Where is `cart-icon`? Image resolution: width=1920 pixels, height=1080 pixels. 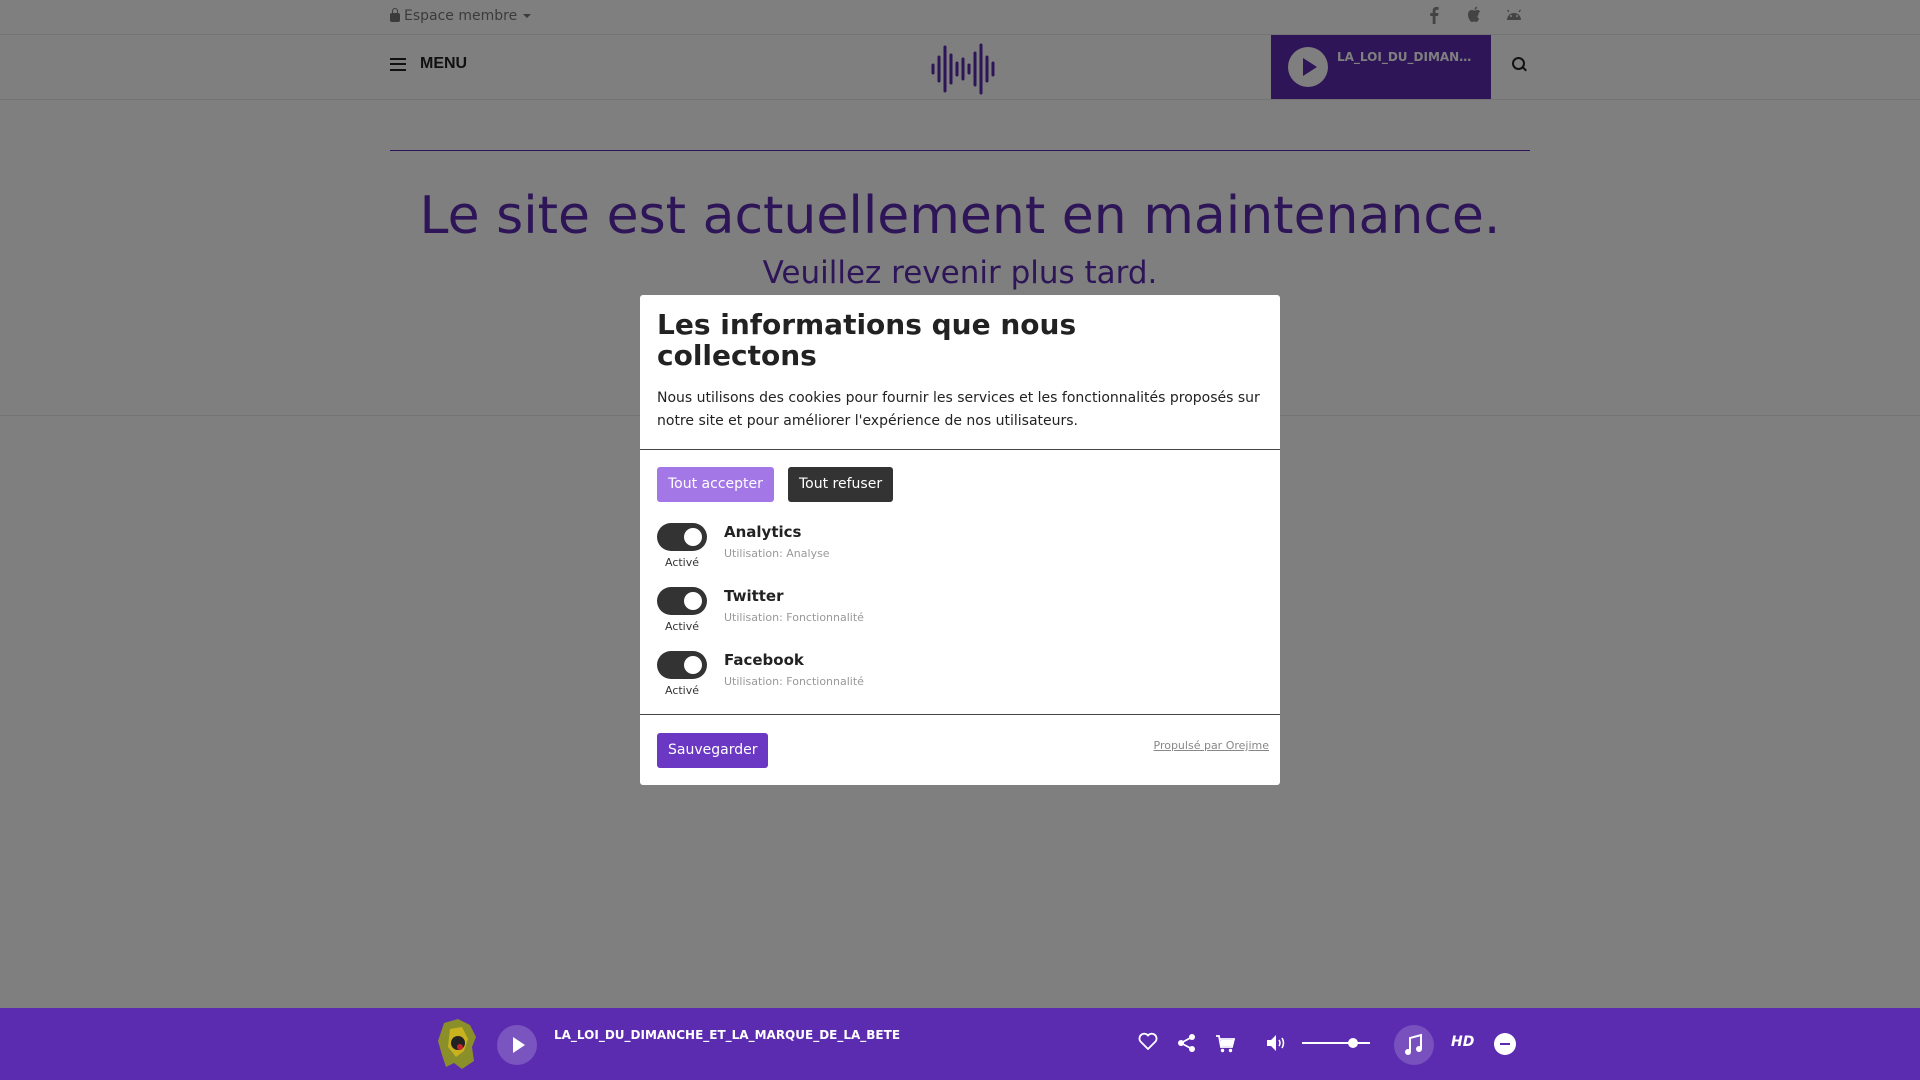
cart-icon is located at coordinates (1225, 1046).